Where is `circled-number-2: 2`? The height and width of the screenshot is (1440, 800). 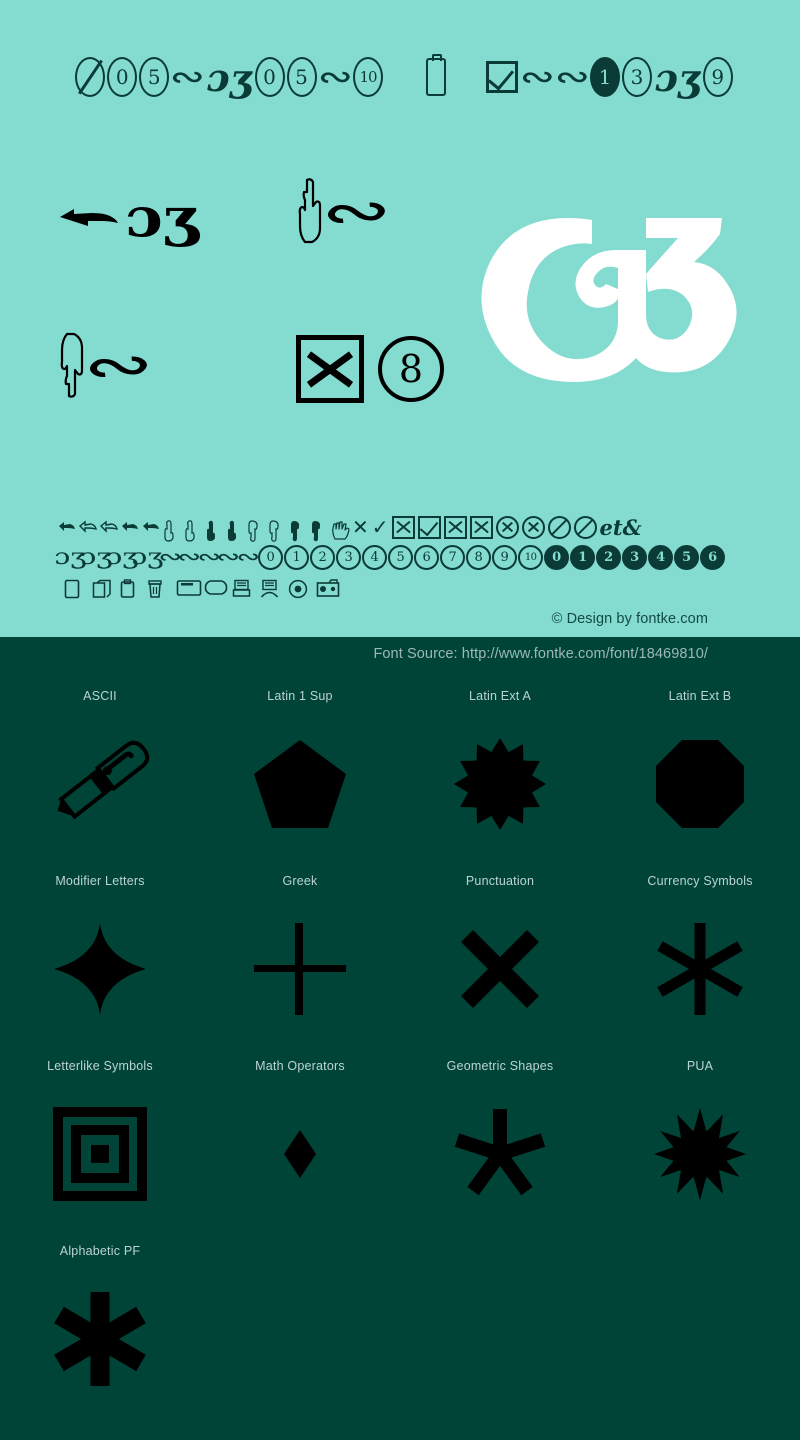
circled-number-2: 2 is located at coordinates (323, 557).